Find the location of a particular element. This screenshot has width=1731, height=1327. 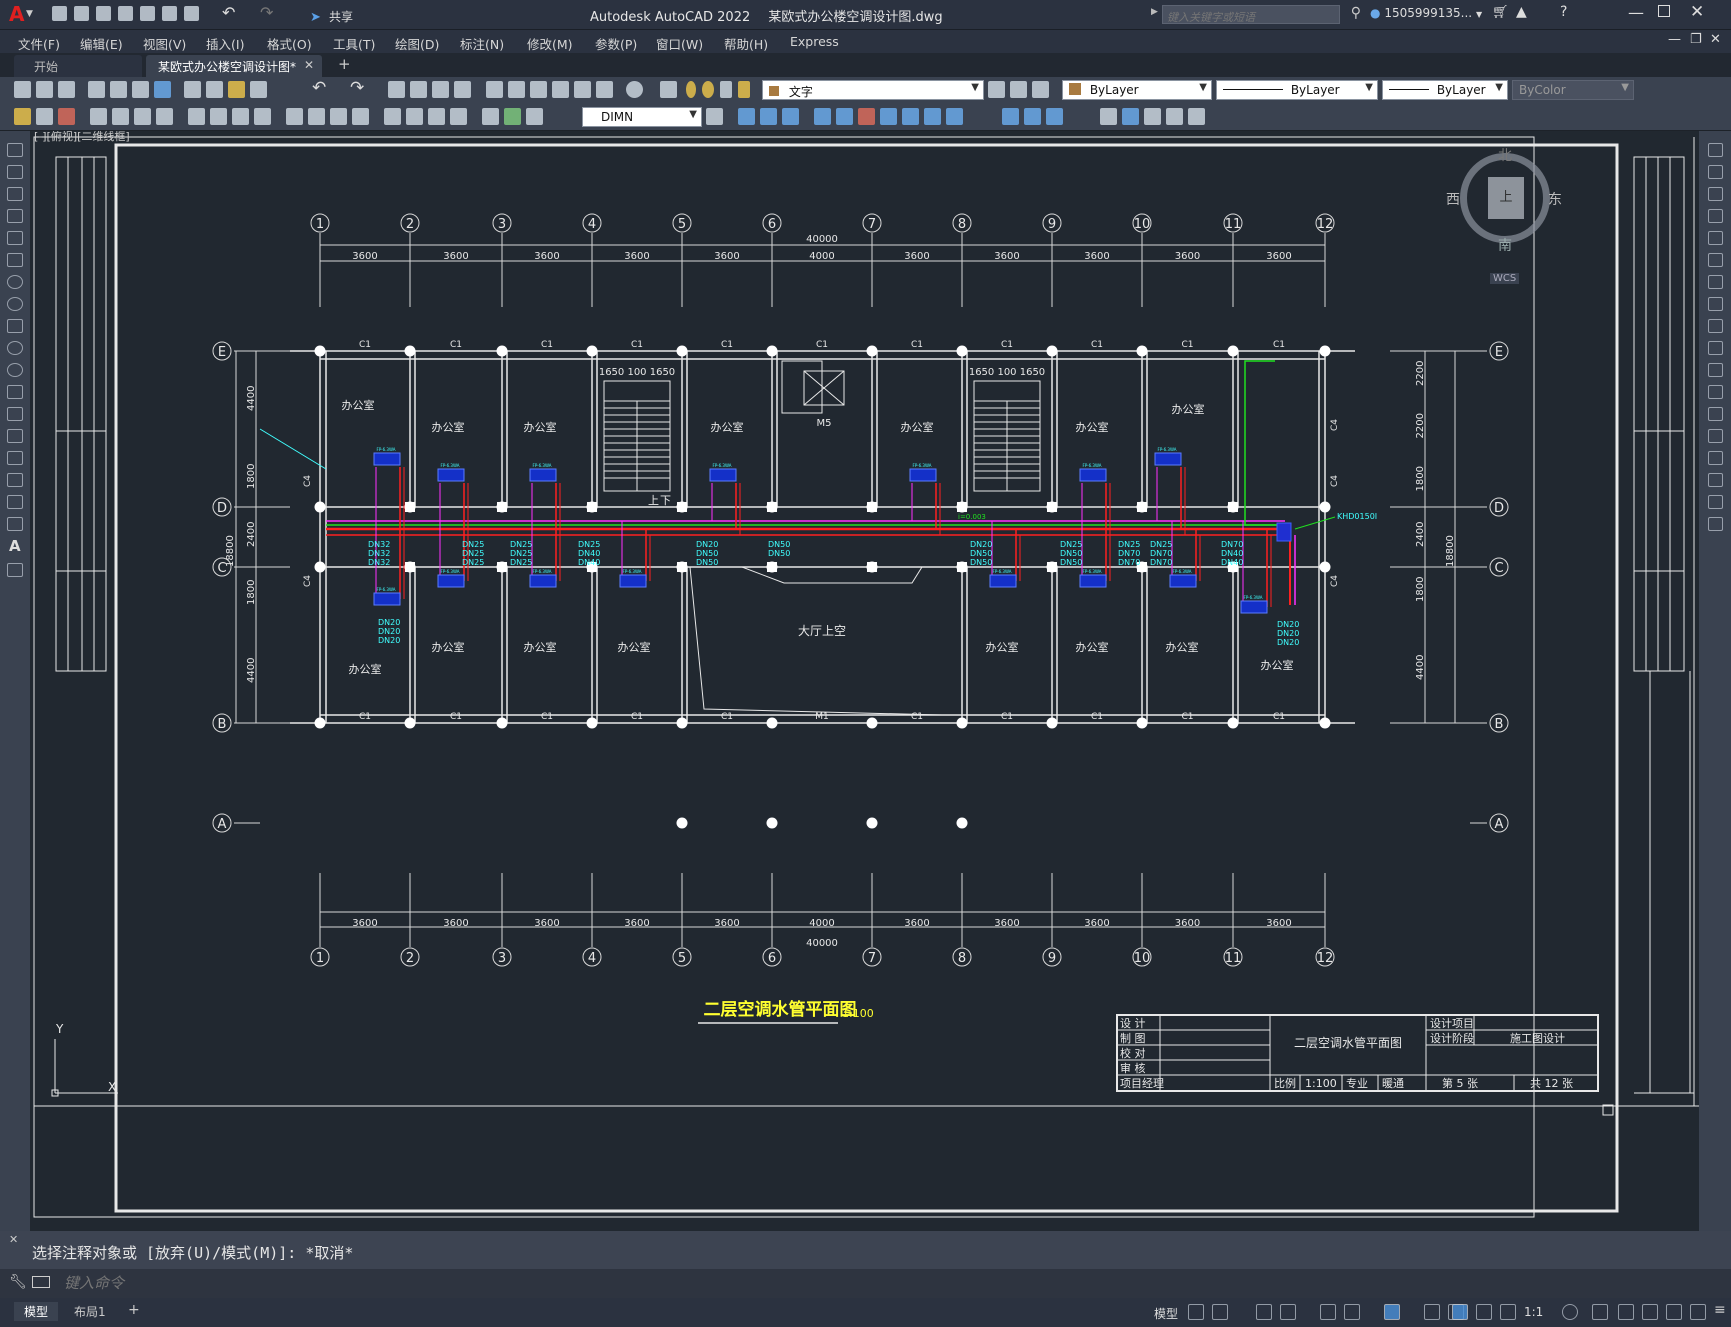

command-input is located at coordinates (884, 1283).